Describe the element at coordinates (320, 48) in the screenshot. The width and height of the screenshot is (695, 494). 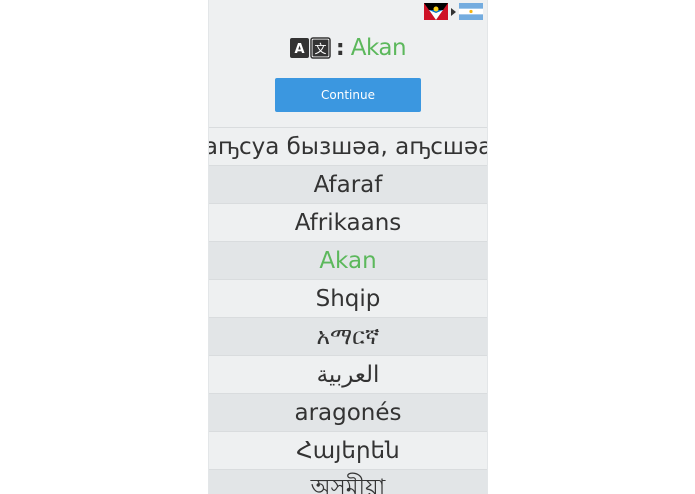
I see `svg-text: 文` at that location.